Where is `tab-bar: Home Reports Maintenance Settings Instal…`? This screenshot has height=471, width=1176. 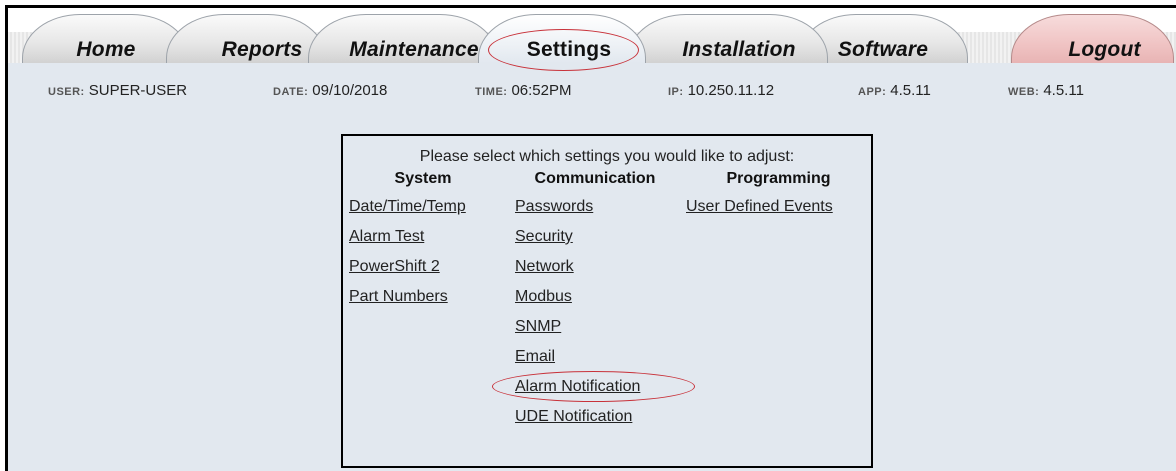
tab-bar: Home Reports Maintenance Settings Instal… is located at coordinates (592, 39).